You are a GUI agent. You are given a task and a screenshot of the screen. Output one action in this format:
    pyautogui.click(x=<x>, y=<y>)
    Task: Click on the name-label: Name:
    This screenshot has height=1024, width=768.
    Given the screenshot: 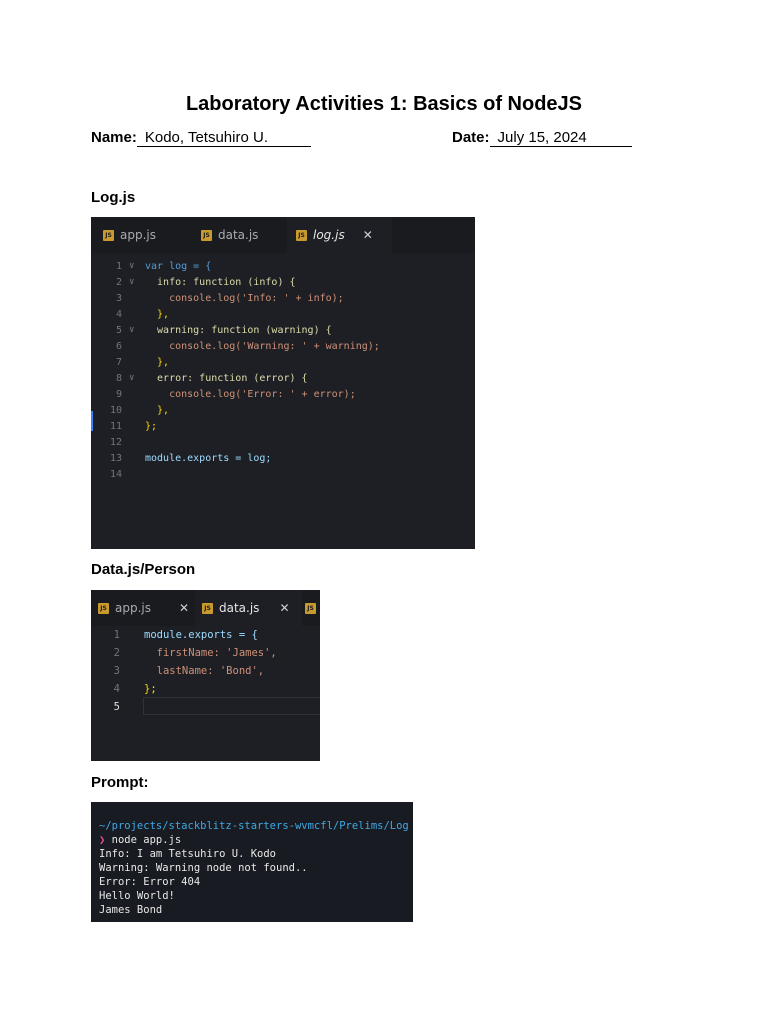 What is the action you would take?
    pyautogui.click(x=114, y=137)
    